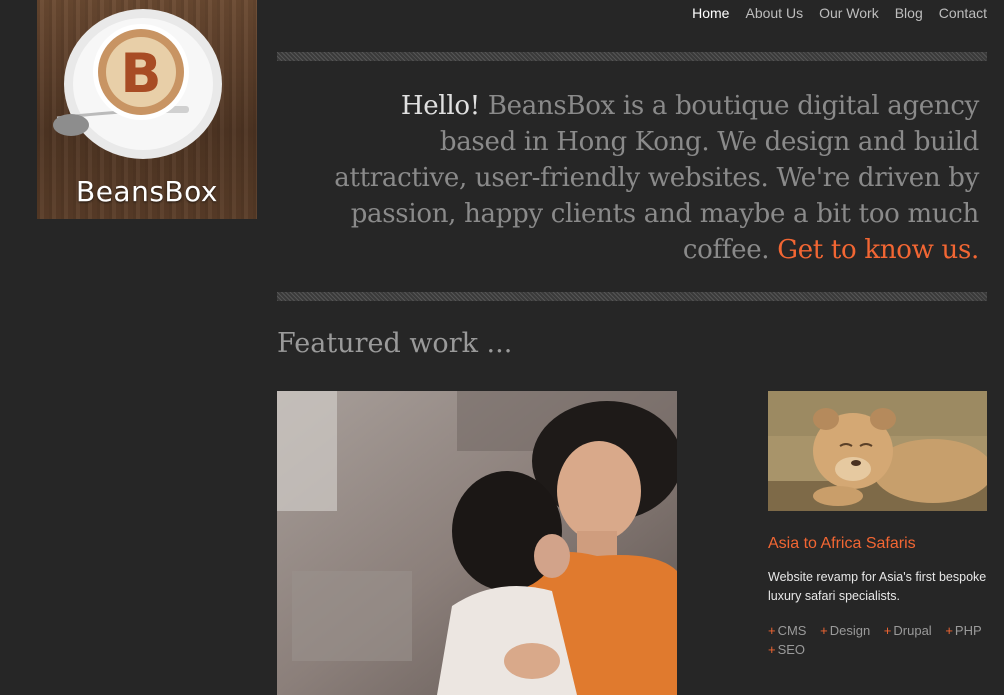 The width and height of the screenshot is (1004, 695). Describe the element at coordinates (845, 630) in the screenshot. I see `tag-design: + Design` at that location.